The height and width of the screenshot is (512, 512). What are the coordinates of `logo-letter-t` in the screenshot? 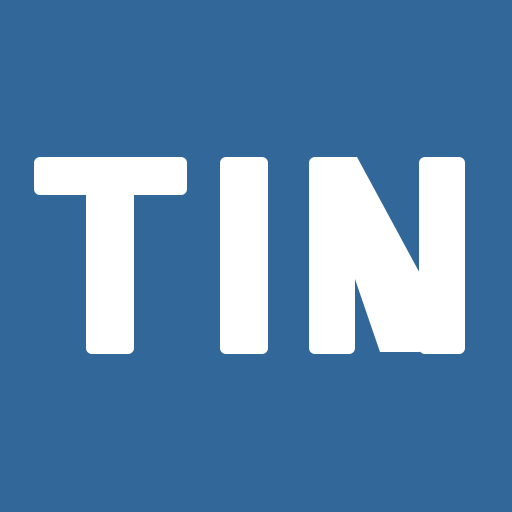 It's located at (110, 255).